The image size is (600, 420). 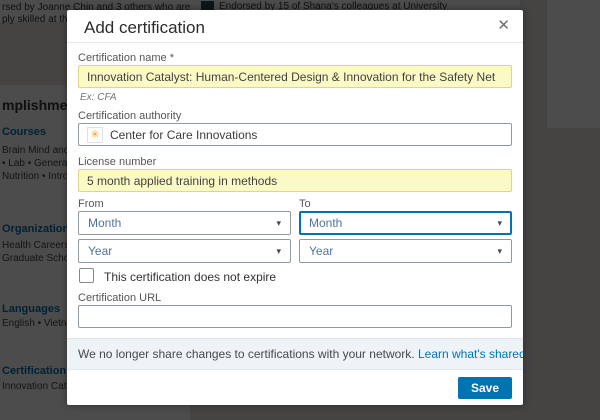 What do you see at coordinates (405, 251) in the screenshot?
I see `to-year-select: Year ▾` at bounding box center [405, 251].